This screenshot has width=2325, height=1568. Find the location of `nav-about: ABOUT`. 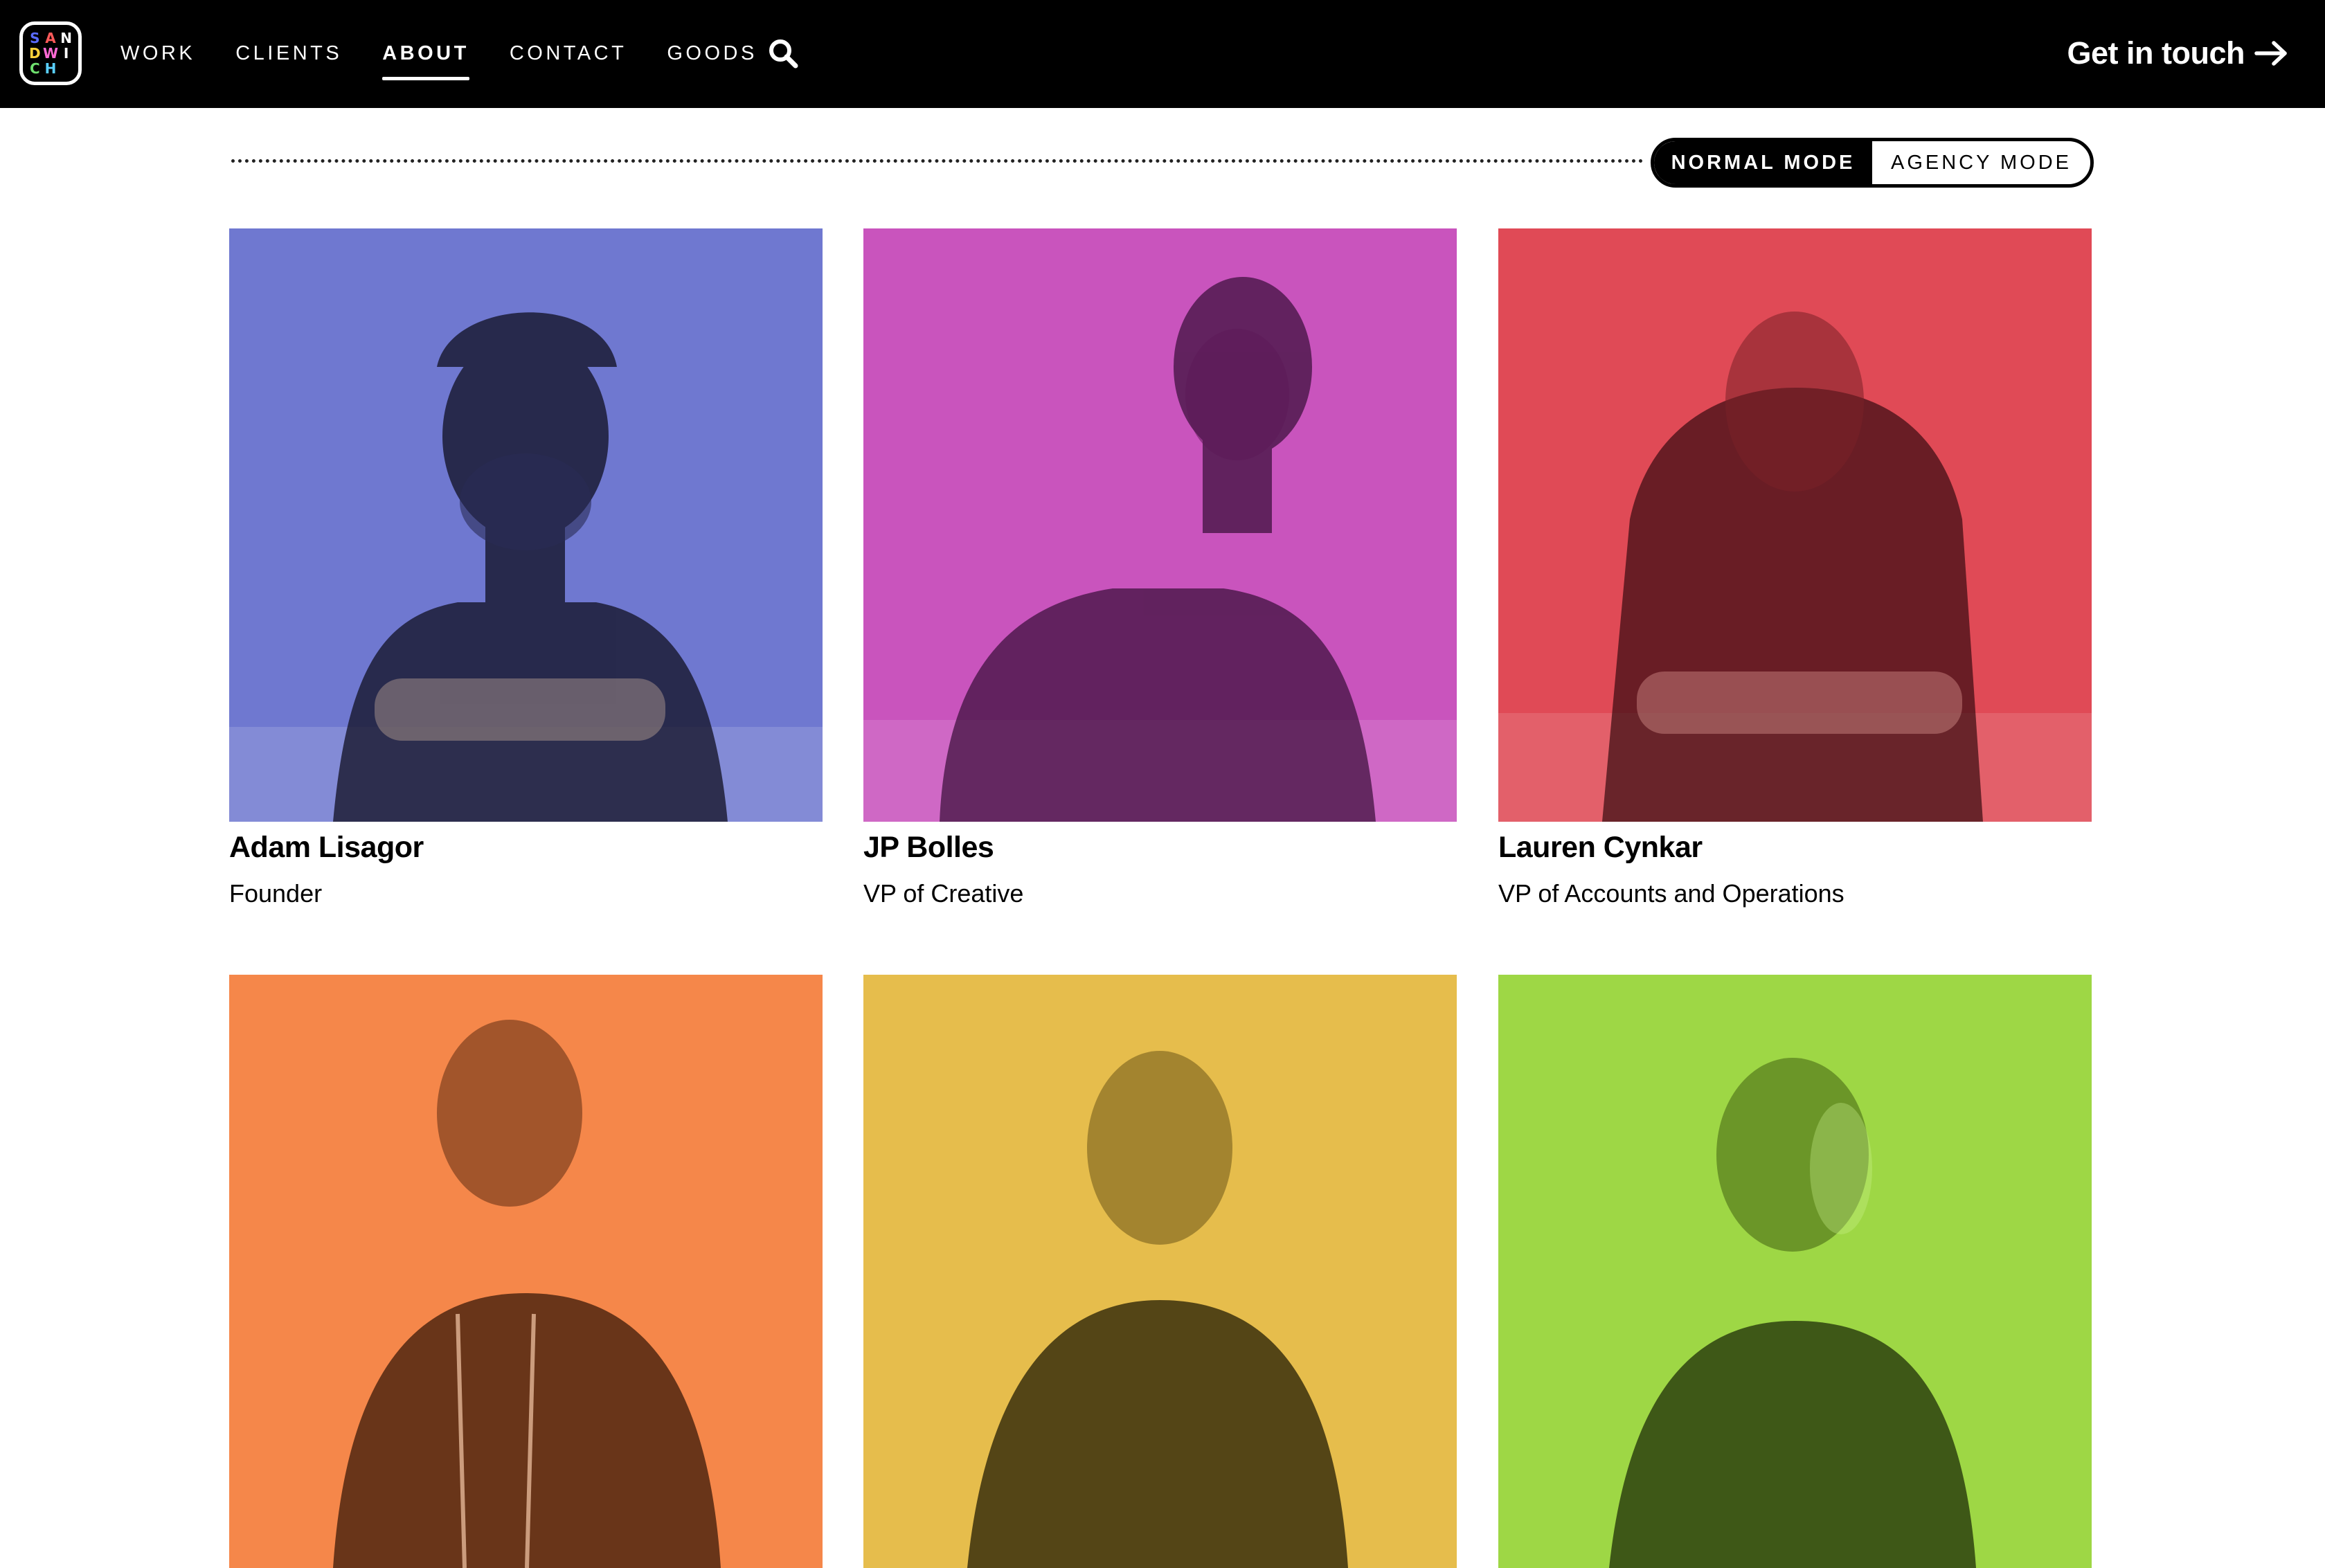

nav-about: ABOUT is located at coordinates (426, 59).